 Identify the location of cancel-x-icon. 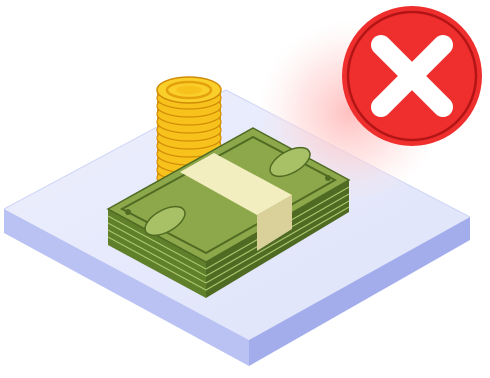
(412, 76).